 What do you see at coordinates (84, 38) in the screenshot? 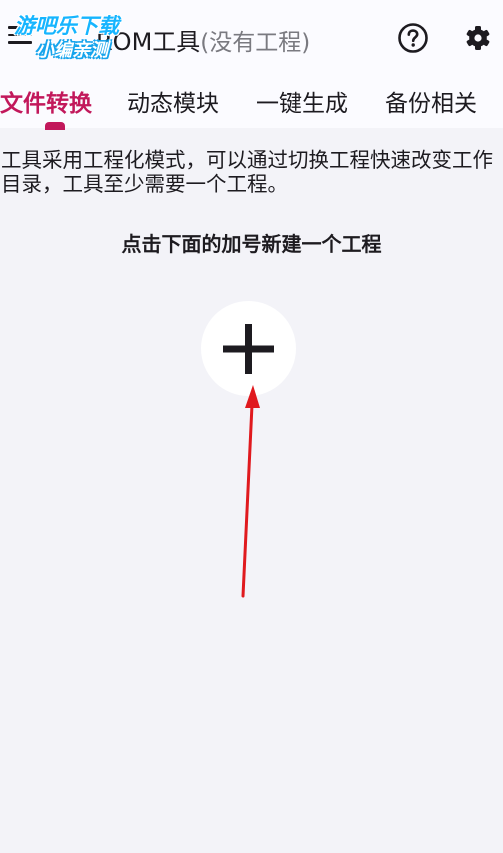
I see `watermark-logo: 游吧乐下载 小编亲测` at bounding box center [84, 38].